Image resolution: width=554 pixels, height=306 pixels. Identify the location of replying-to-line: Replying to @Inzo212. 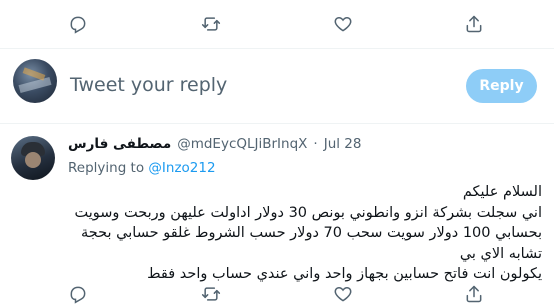
(142, 168).